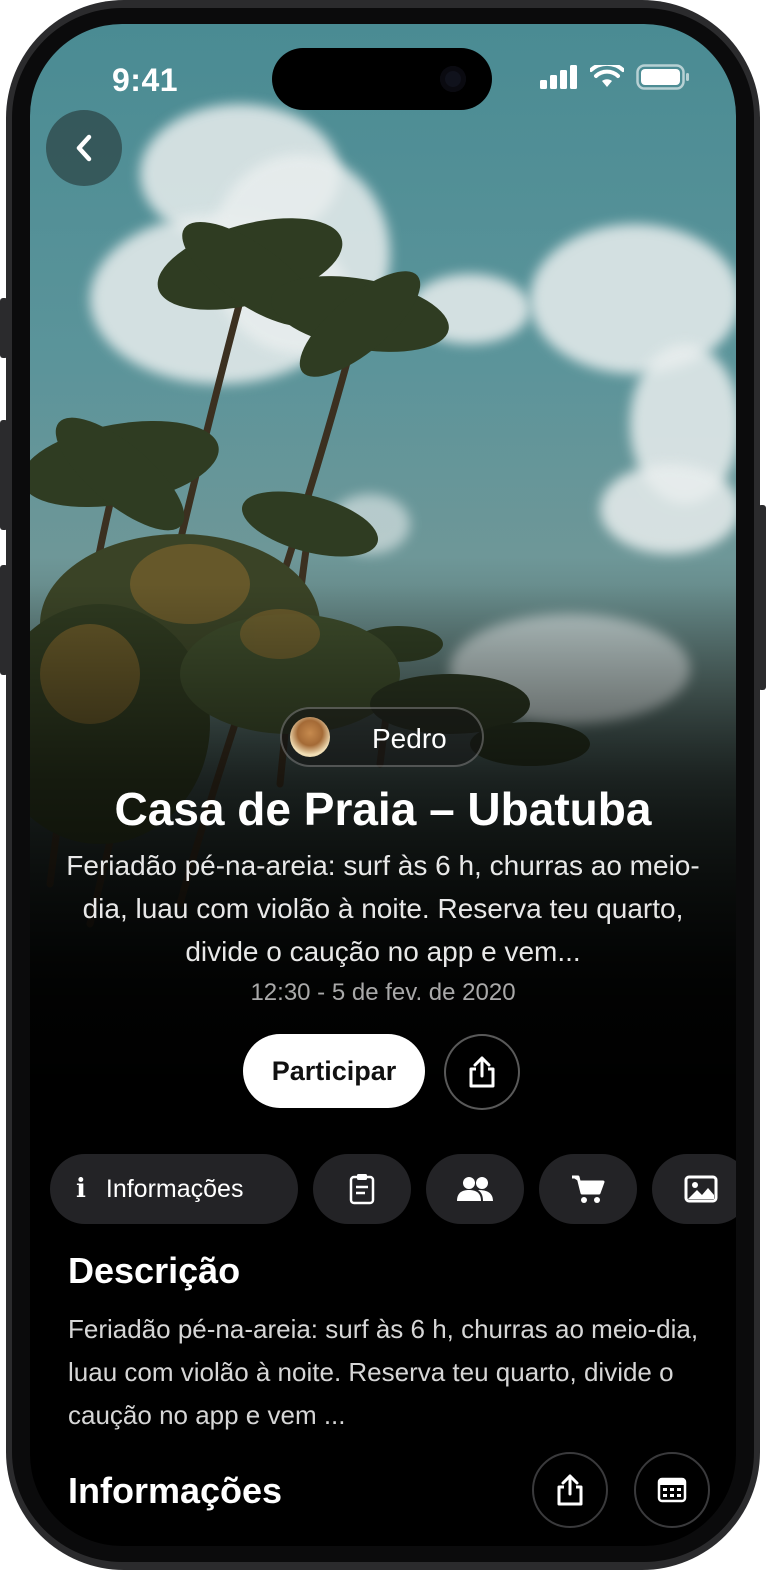 This screenshot has width=766, height=1570. I want to click on cart-icon, so click(588, 1189).